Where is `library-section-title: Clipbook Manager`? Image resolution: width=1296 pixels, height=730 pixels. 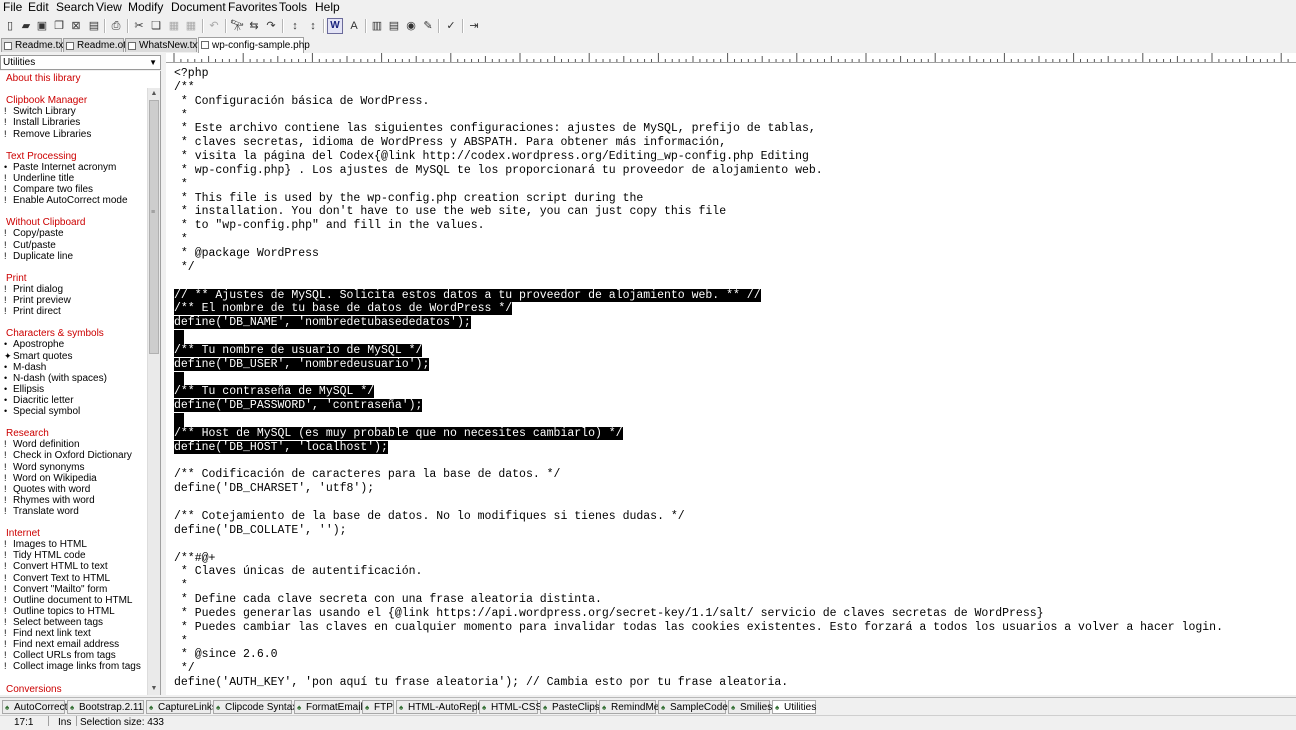 library-section-title: Clipbook Manager is located at coordinates (46, 100).